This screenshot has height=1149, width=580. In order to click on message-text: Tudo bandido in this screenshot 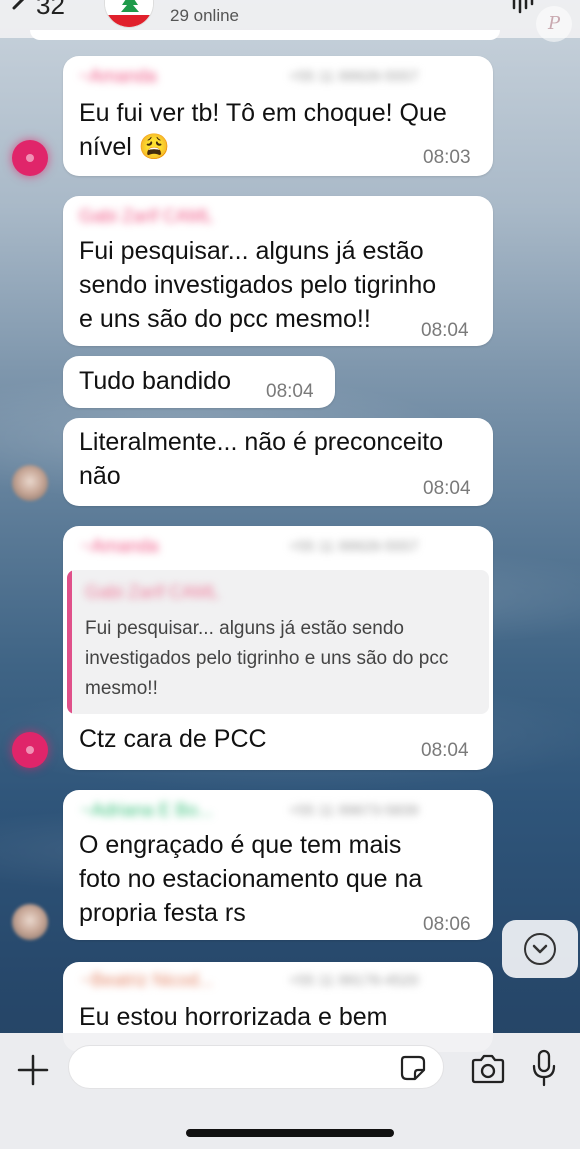, I will do `click(155, 381)`.